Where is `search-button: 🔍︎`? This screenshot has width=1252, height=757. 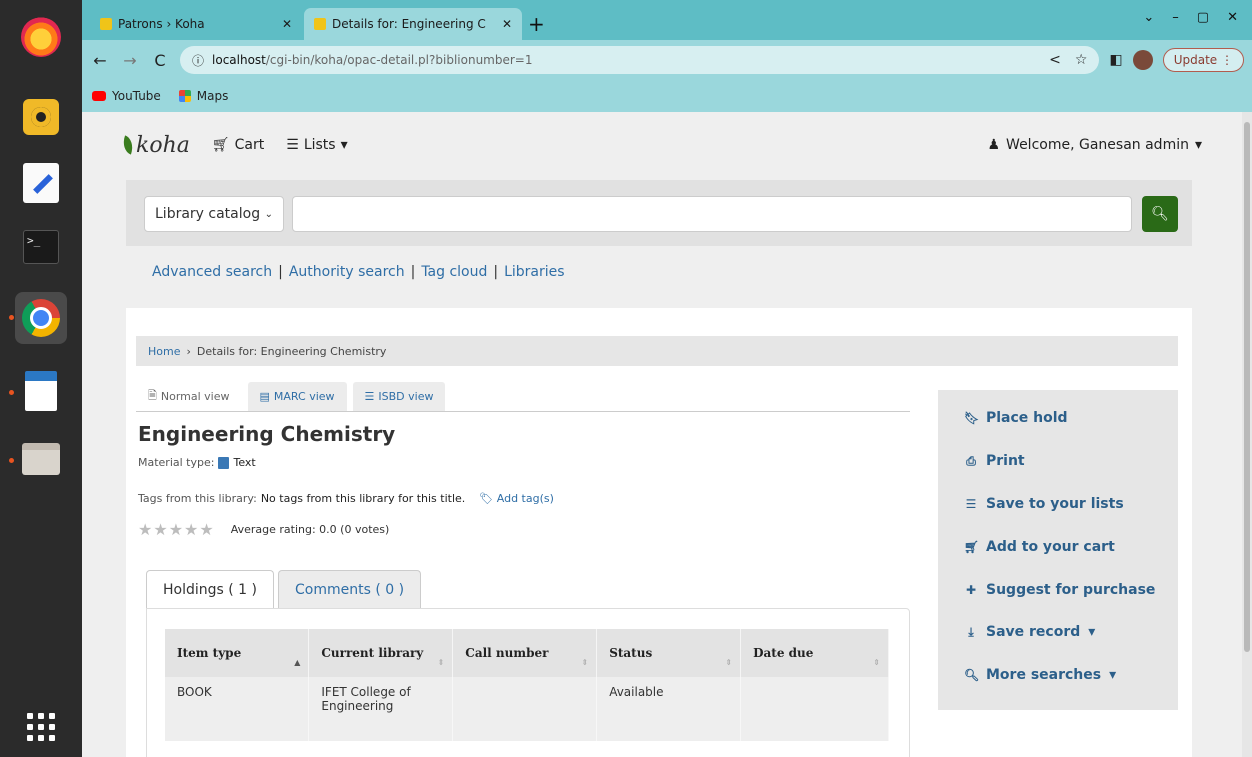 search-button: 🔍︎ is located at coordinates (1160, 214).